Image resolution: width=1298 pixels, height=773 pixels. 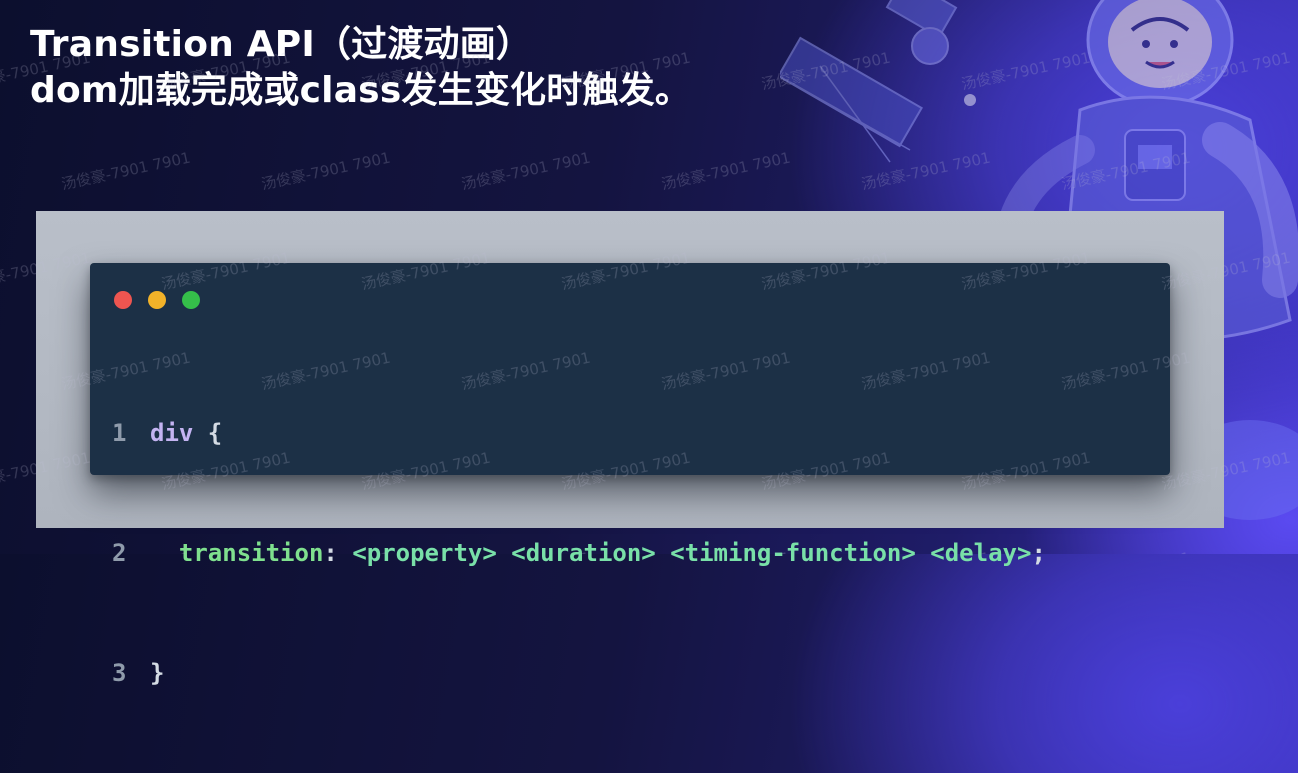 What do you see at coordinates (361, 90) in the screenshot?
I see `slide-title-line-2: dom加载完成或class发生变化时触发。` at bounding box center [361, 90].